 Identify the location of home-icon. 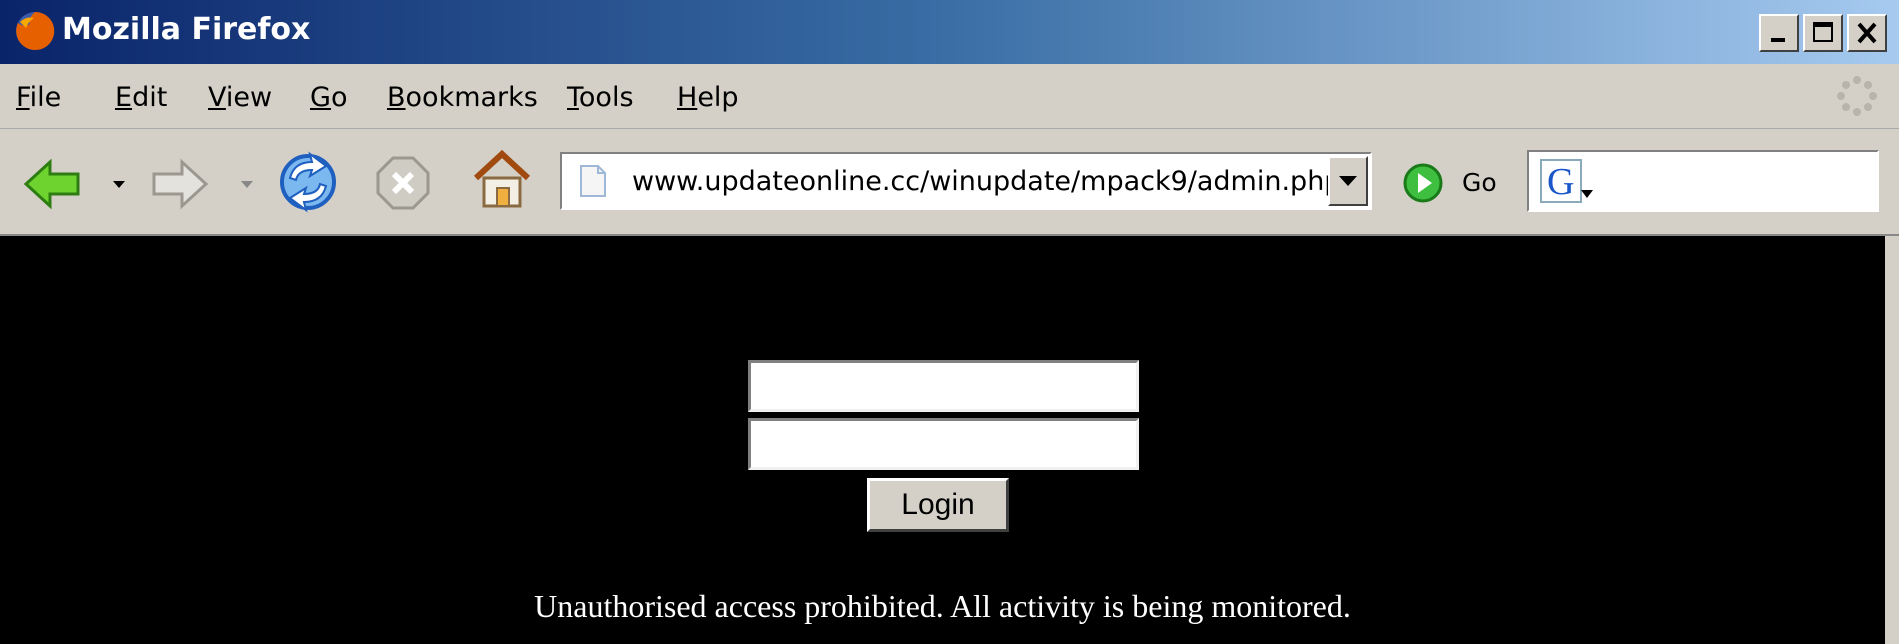
(502, 180).